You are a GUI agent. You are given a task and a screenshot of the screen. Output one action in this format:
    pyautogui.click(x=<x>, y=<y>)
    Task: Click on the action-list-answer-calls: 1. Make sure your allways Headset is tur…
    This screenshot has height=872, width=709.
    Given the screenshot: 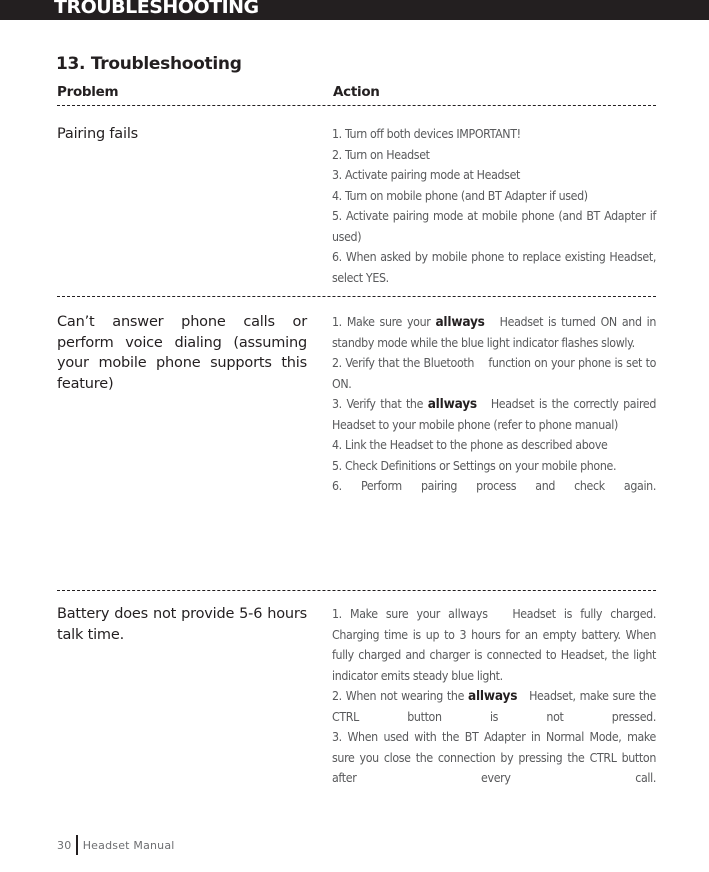 What is the action you would take?
    pyautogui.click(x=494, y=404)
    